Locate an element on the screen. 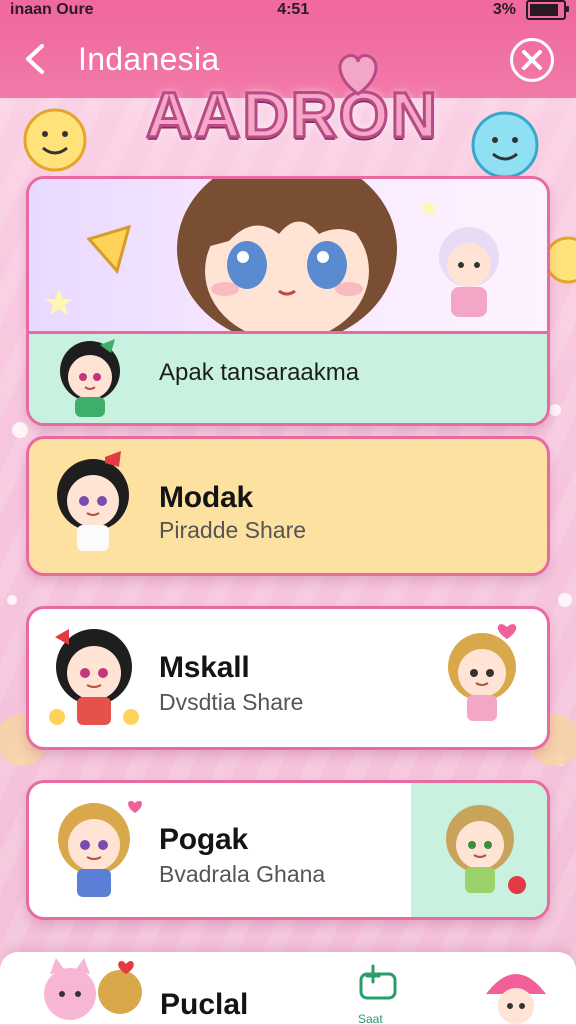 The height and width of the screenshot is (1026, 576). status-bar: inaan Oure 4:51 3% is located at coordinates (288, 10).